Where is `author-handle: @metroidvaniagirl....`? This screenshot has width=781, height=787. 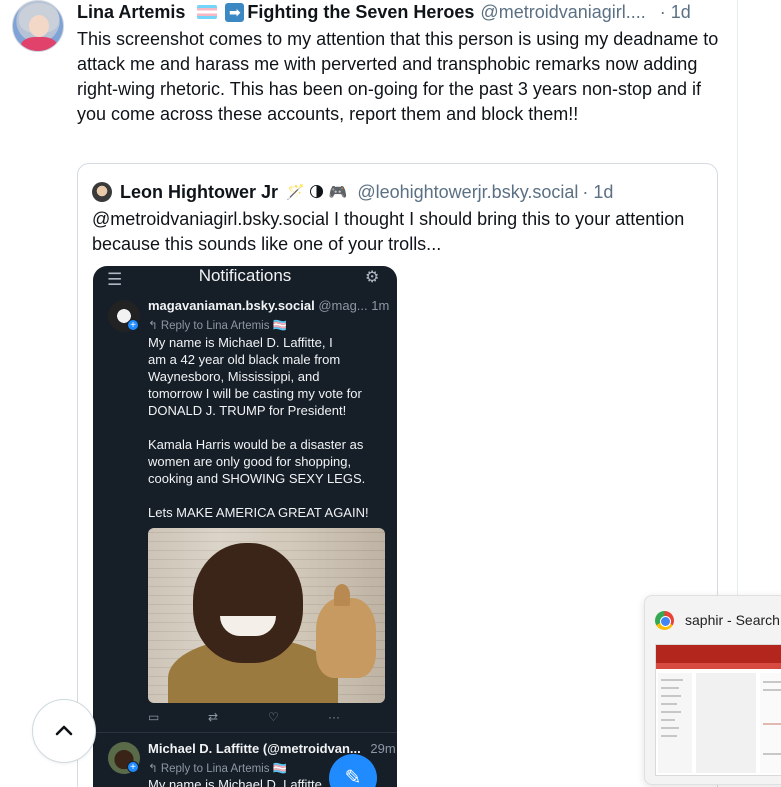
author-handle: @metroidvaniagirl.... is located at coordinates (562, 12).